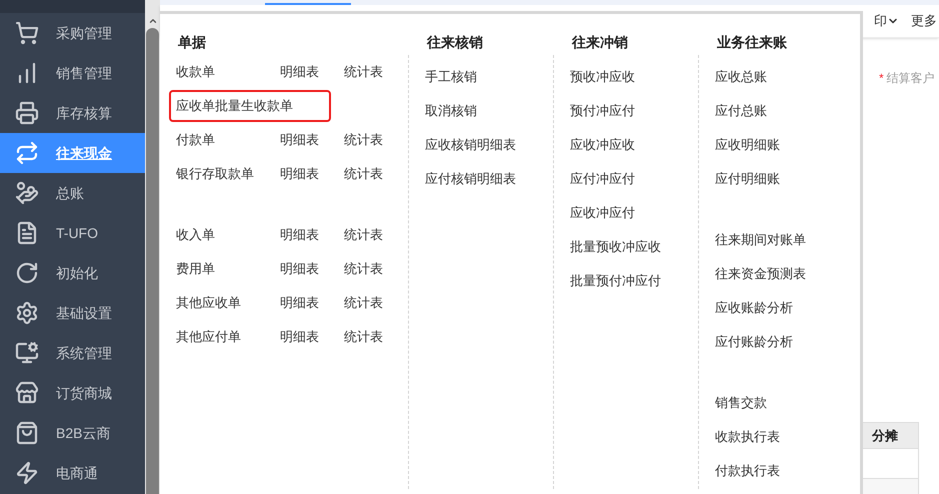  What do you see at coordinates (152, 261) in the screenshot?
I see `scroll-thumb` at bounding box center [152, 261].